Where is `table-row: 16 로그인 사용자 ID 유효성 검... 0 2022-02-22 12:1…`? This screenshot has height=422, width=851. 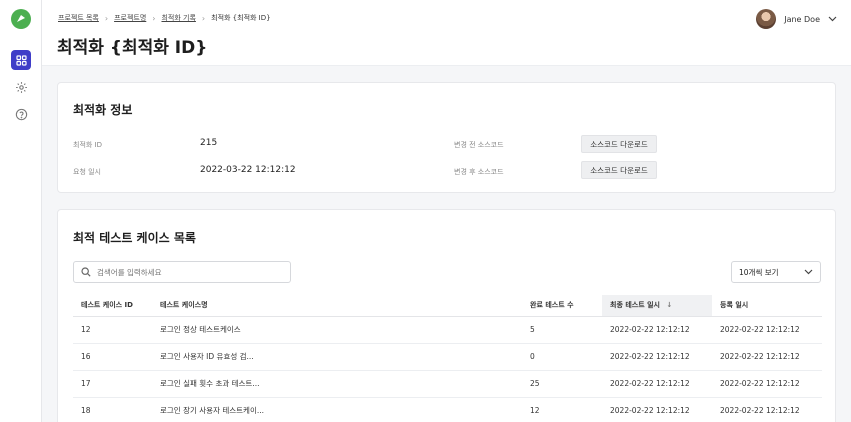
table-row: 16 로그인 사용자 ID 유효성 검... 0 2022-02-22 12:1… is located at coordinates (447, 357).